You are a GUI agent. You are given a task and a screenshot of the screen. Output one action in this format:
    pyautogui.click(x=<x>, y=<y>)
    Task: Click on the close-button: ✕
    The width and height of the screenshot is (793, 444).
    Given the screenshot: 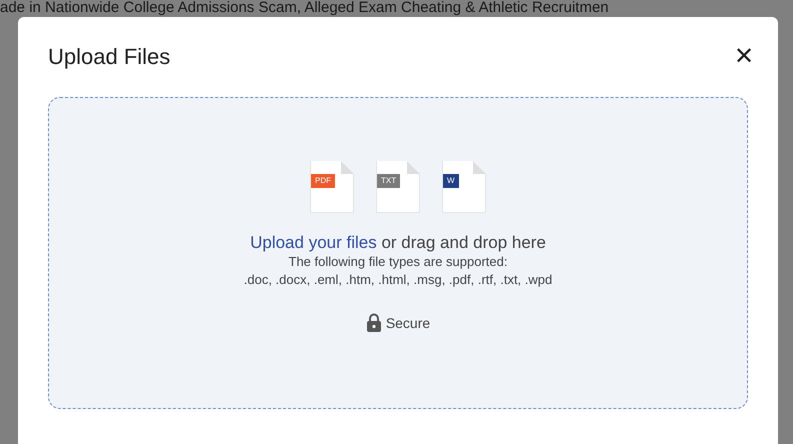 What is the action you would take?
    pyautogui.click(x=744, y=57)
    